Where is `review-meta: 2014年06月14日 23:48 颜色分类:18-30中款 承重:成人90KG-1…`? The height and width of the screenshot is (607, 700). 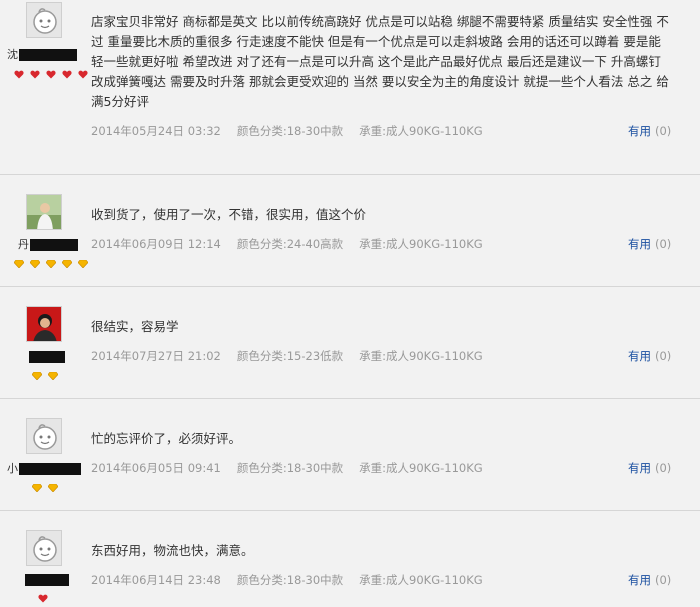
review-meta: 2014年06月14日 23:48 颜色分类:18-30中款 承重:成人90KG-1… is located at coordinates (295, 580).